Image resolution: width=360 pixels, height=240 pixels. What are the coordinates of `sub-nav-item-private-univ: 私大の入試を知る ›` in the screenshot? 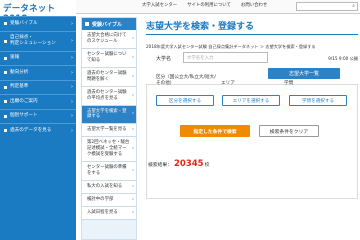 It's located at (109, 187).